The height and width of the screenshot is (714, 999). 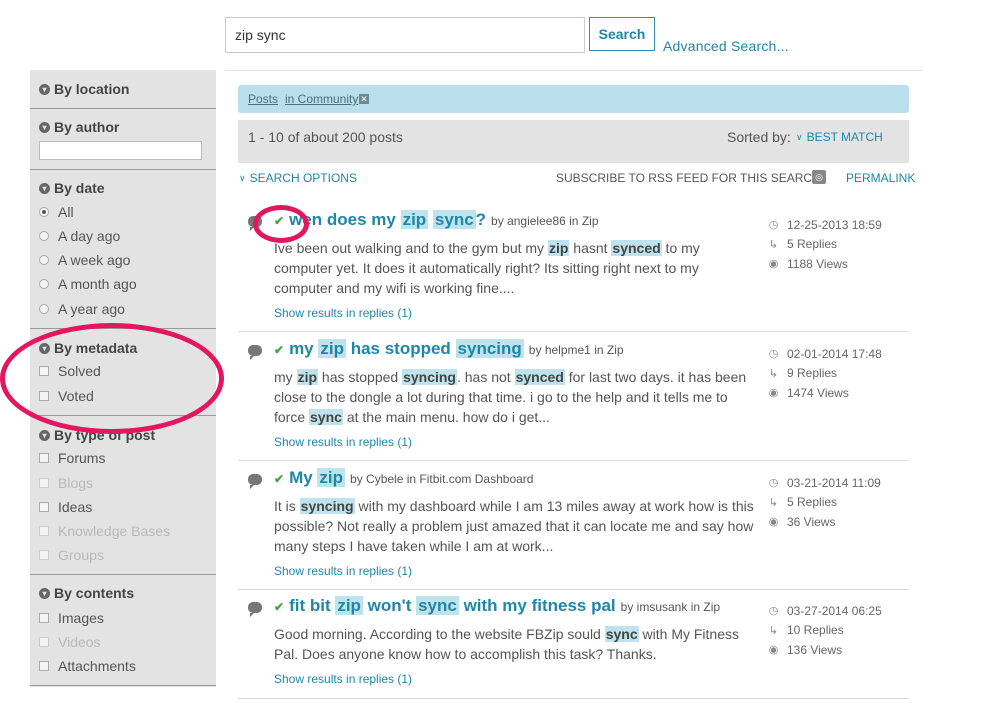 I want to click on date-option-day: A day ago, so click(x=79, y=236).